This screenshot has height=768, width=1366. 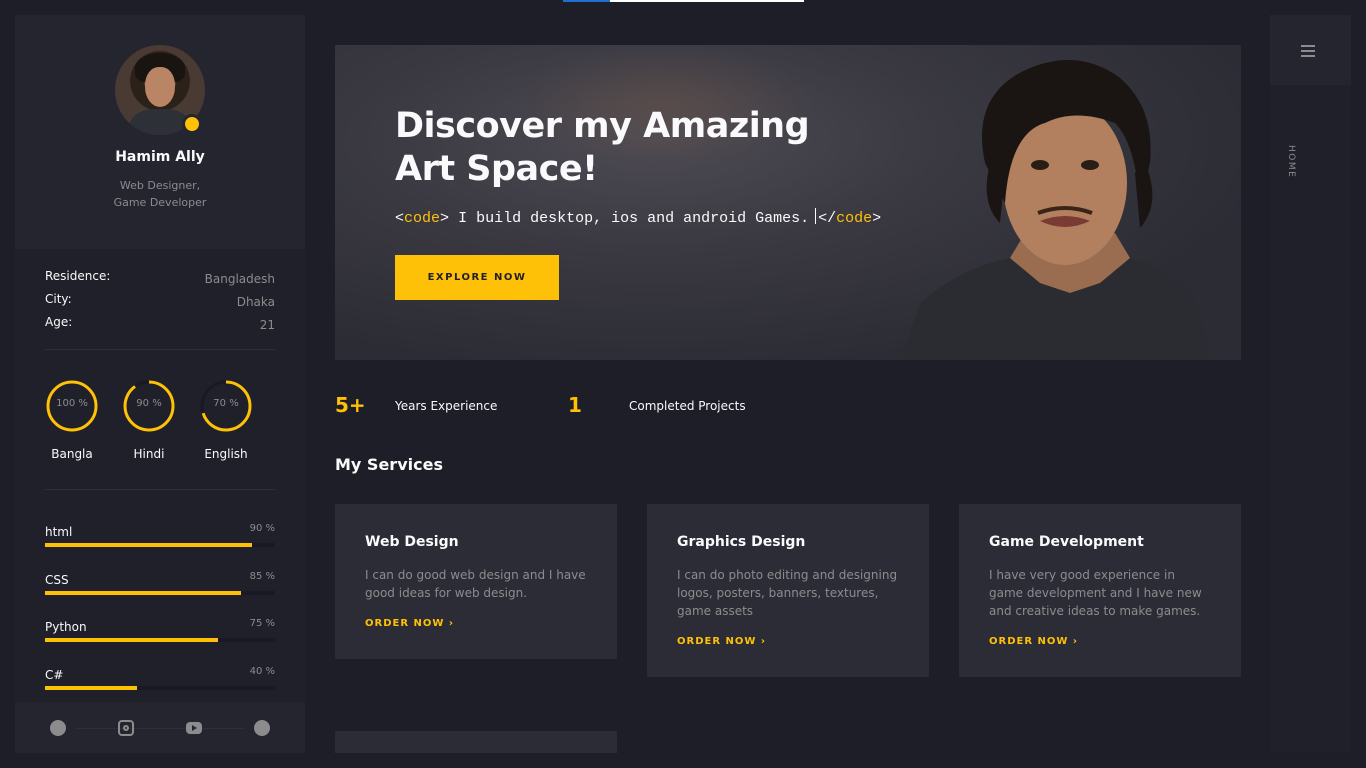 I want to click on nav-home-link: HOME, so click(x=1291, y=161).